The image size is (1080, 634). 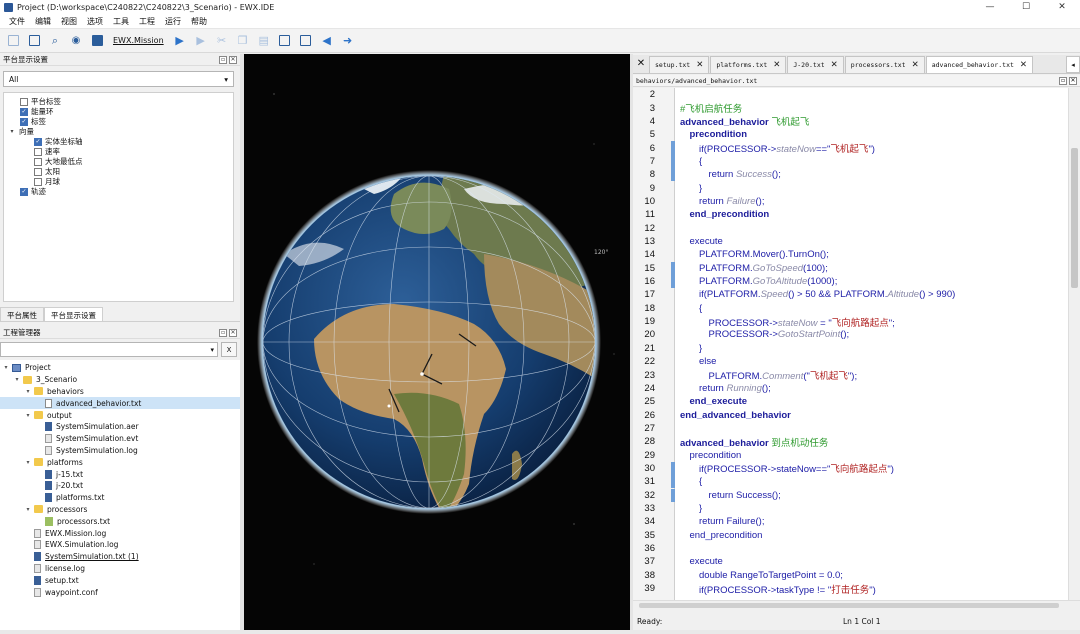 I want to click on minimize-button: —, so click(x=990, y=7).